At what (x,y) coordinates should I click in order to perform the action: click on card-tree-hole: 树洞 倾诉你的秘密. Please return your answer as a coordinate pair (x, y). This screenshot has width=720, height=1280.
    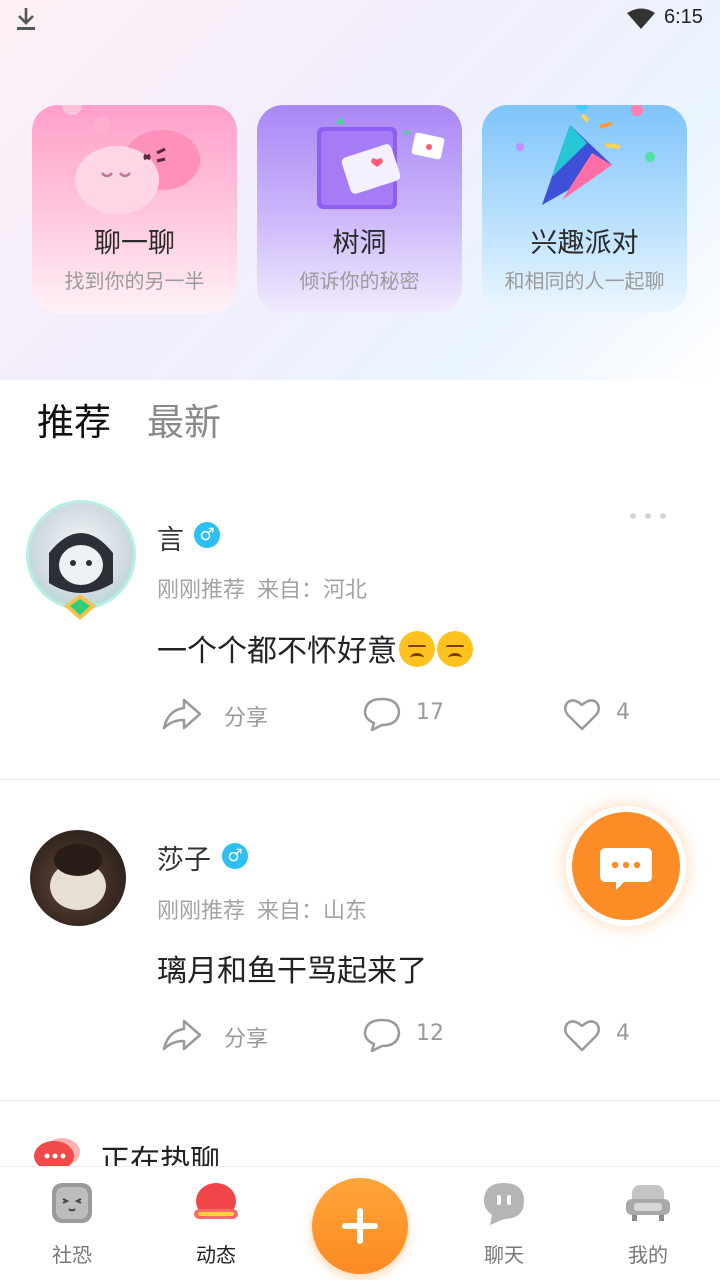
    Looking at the image, I should click on (359, 209).